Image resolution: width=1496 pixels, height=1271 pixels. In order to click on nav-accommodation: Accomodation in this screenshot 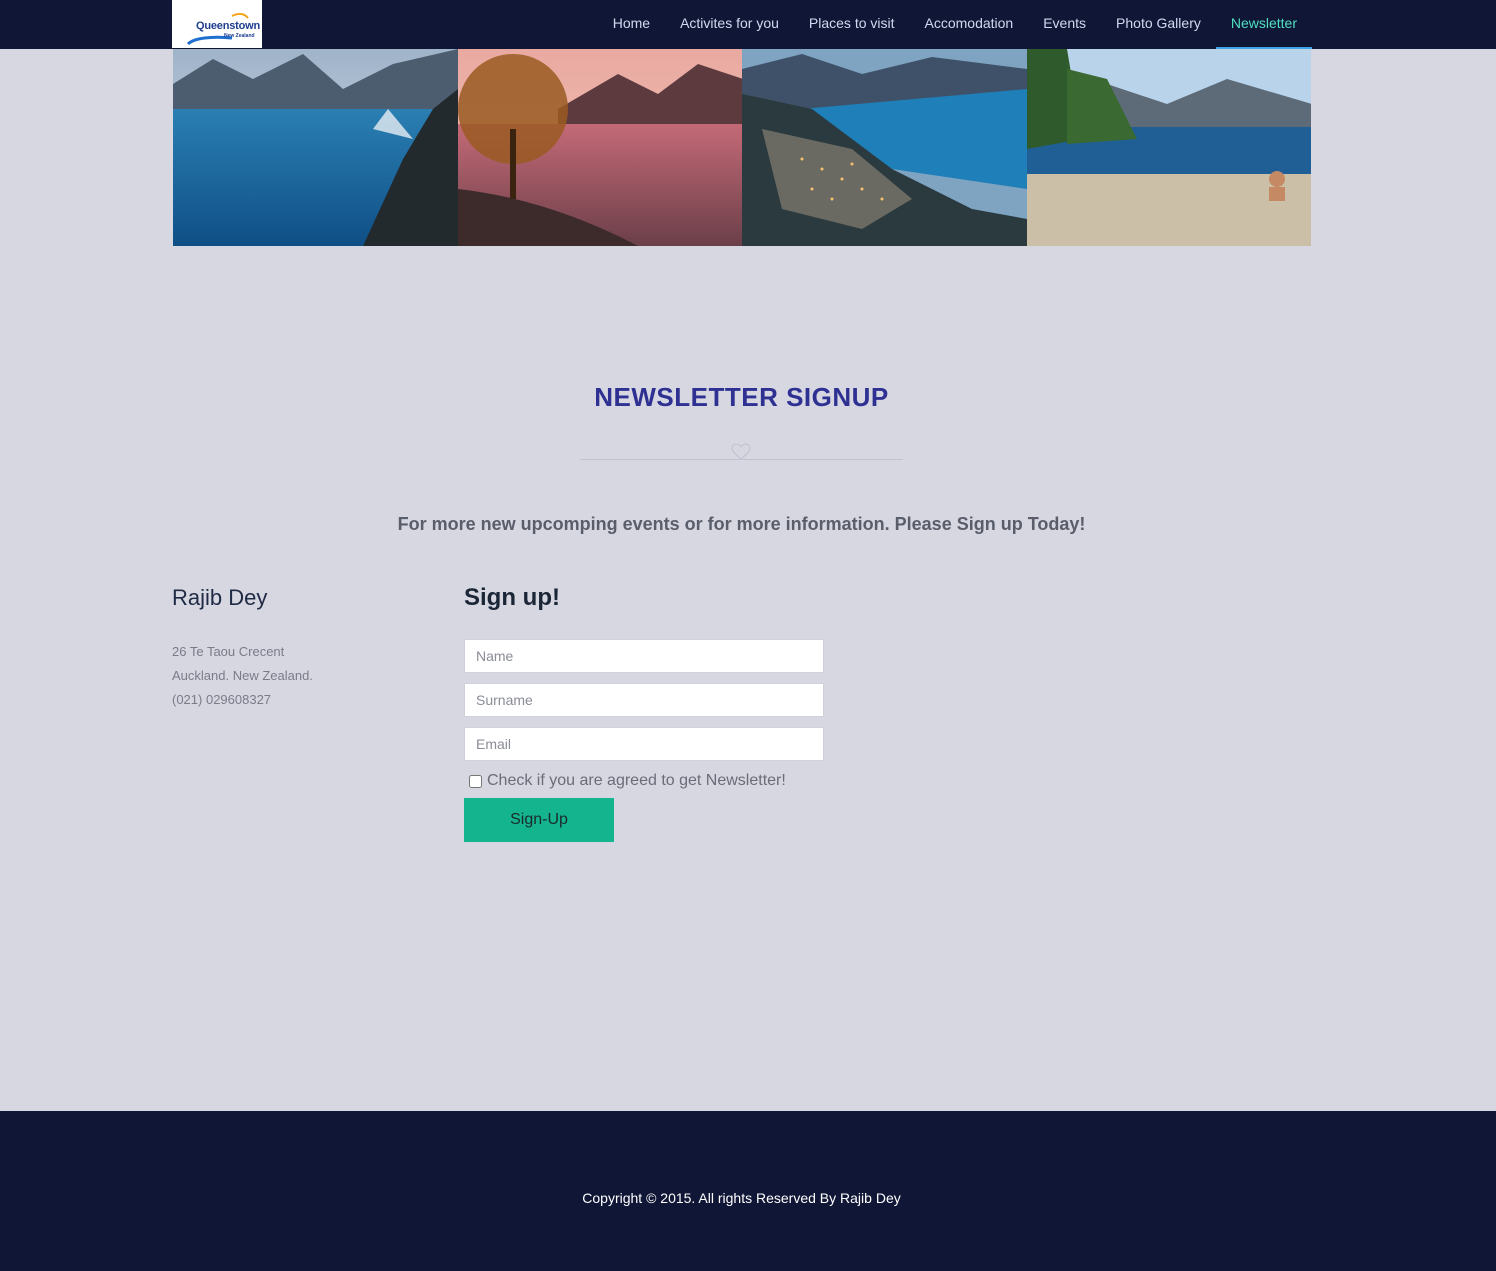, I will do `click(969, 24)`.